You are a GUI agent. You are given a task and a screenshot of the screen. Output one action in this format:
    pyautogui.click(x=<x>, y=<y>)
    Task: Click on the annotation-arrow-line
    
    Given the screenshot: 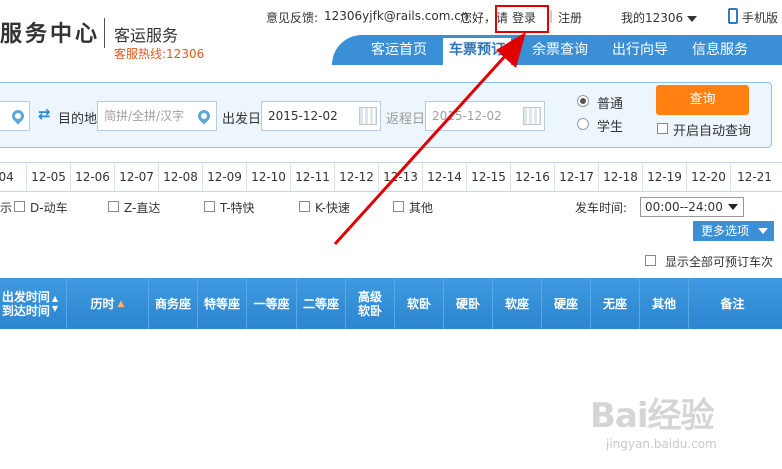 What is the action you would take?
    pyautogui.click(x=420, y=149)
    